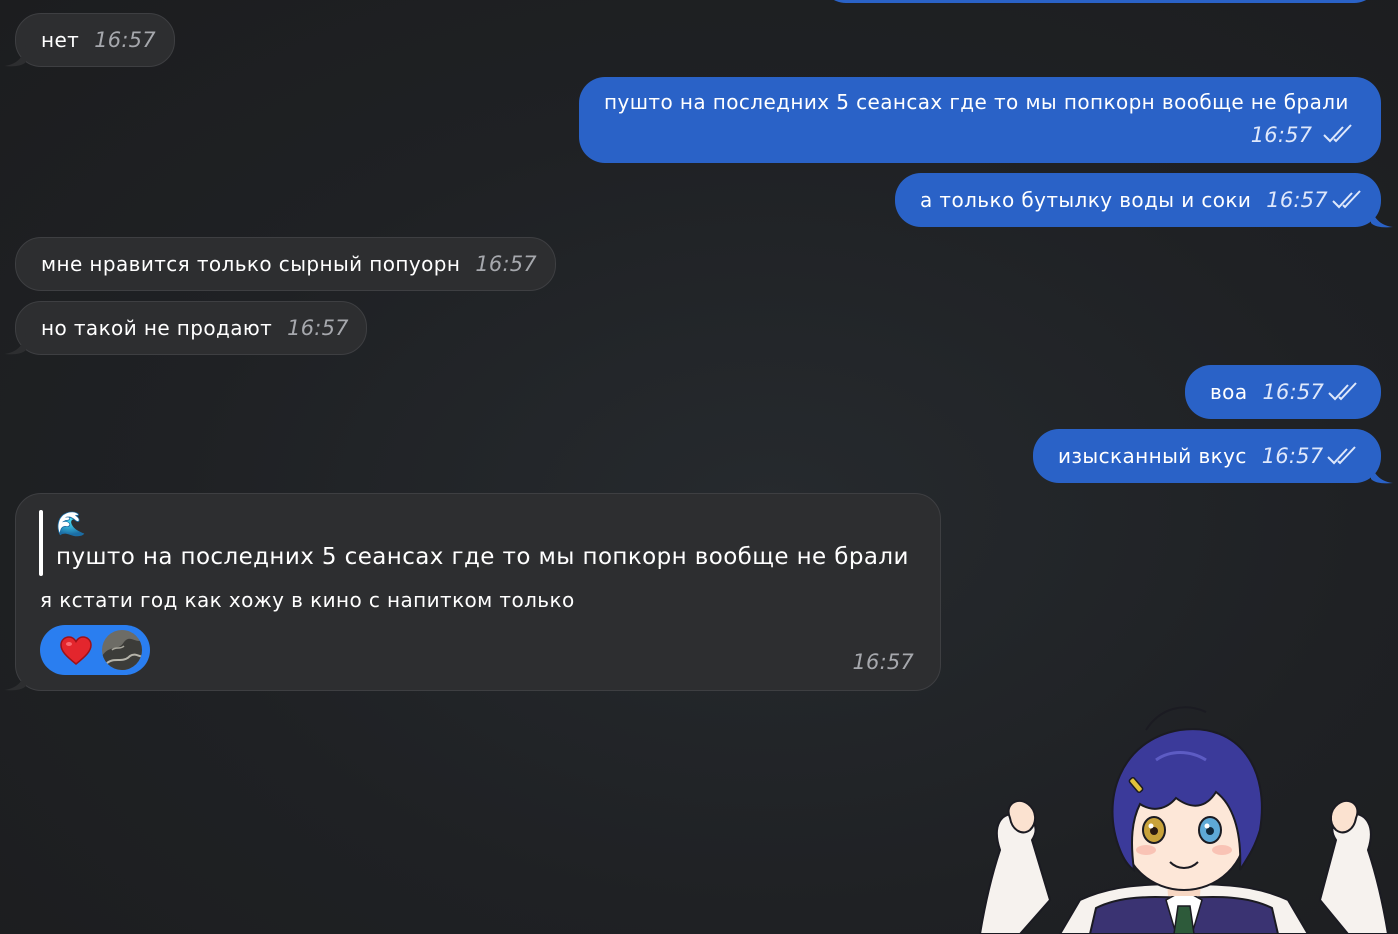 This screenshot has width=1398, height=934. Describe the element at coordinates (1229, 392) in the screenshot. I see `message-text: воа` at that location.